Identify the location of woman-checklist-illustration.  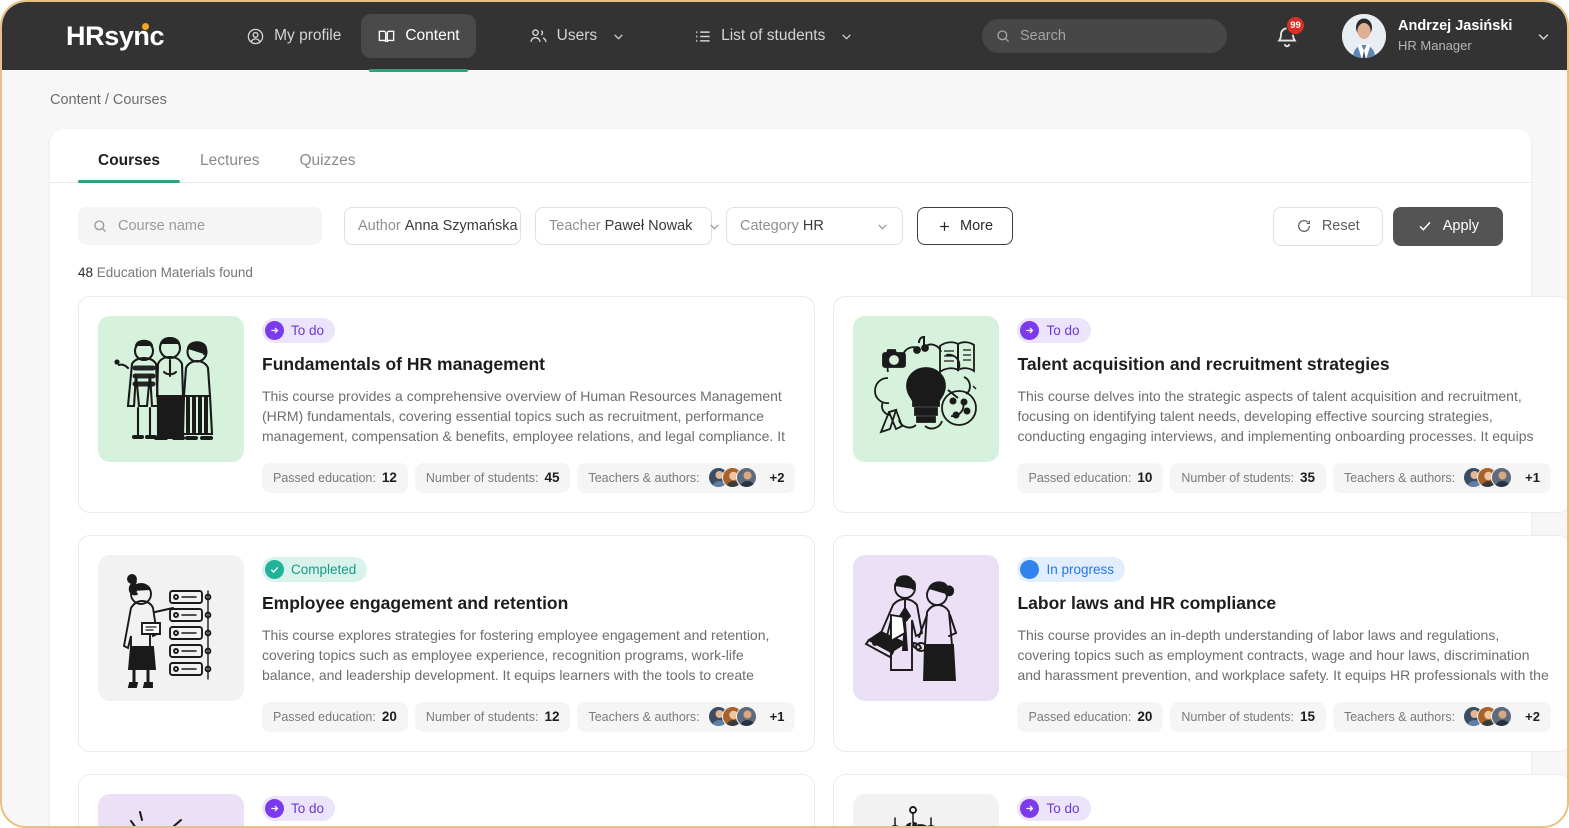
(167, 630).